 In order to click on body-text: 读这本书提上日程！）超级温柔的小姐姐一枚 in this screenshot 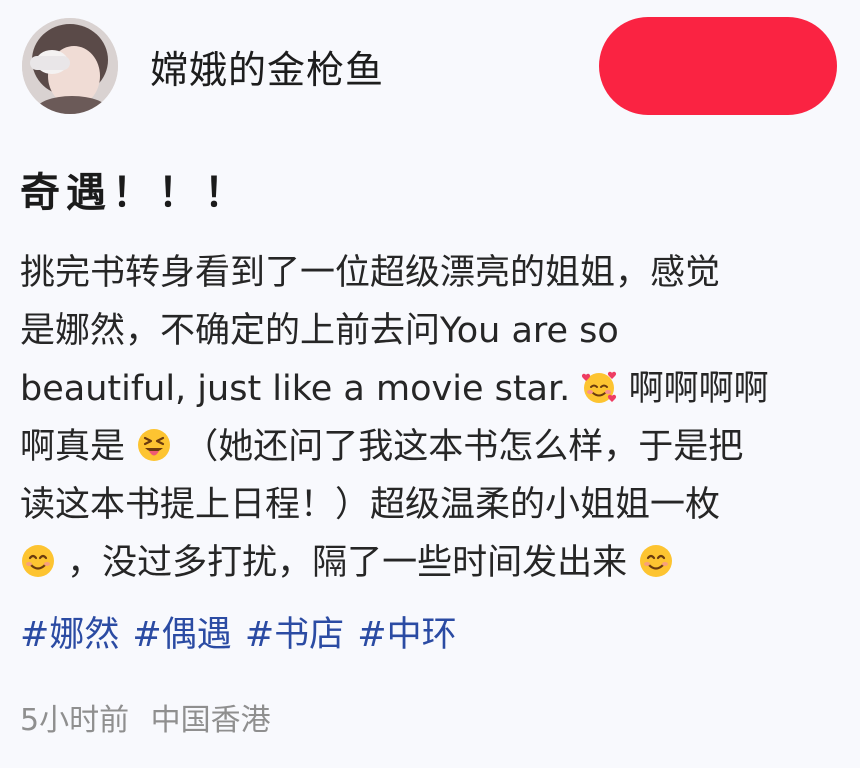, I will do `click(370, 505)`.